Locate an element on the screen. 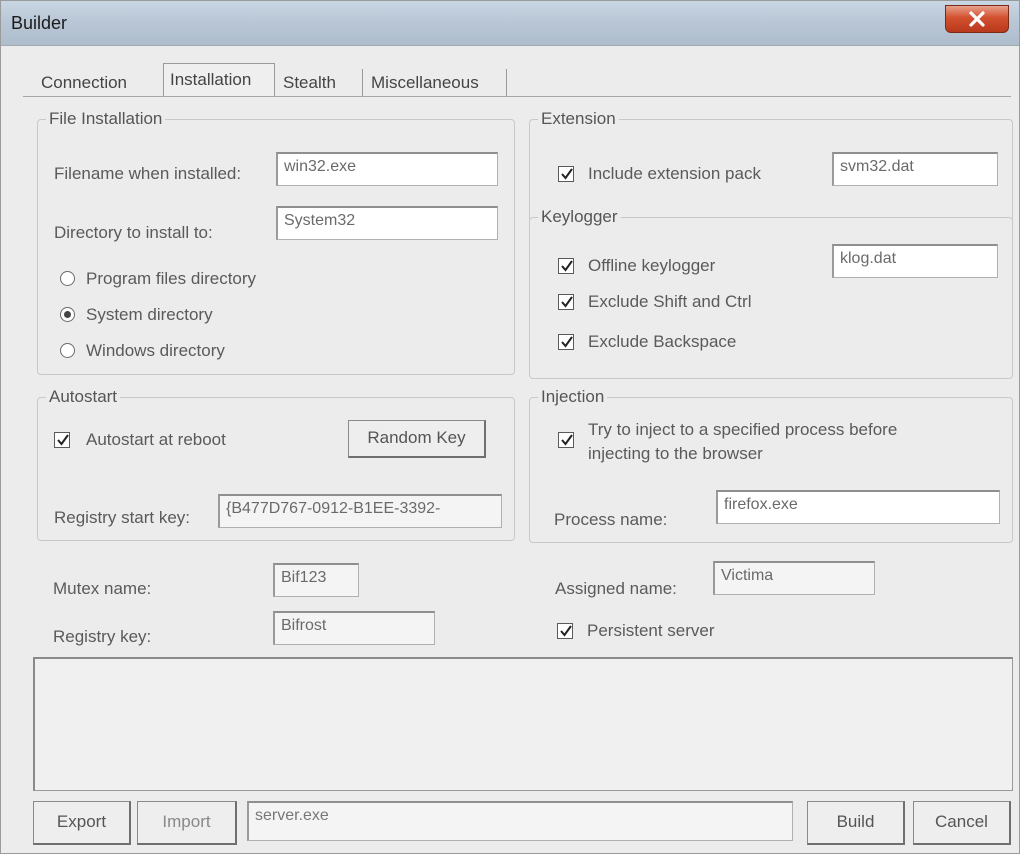 This screenshot has width=1020, height=854. title-bar: Builder is located at coordinates (510, 23).